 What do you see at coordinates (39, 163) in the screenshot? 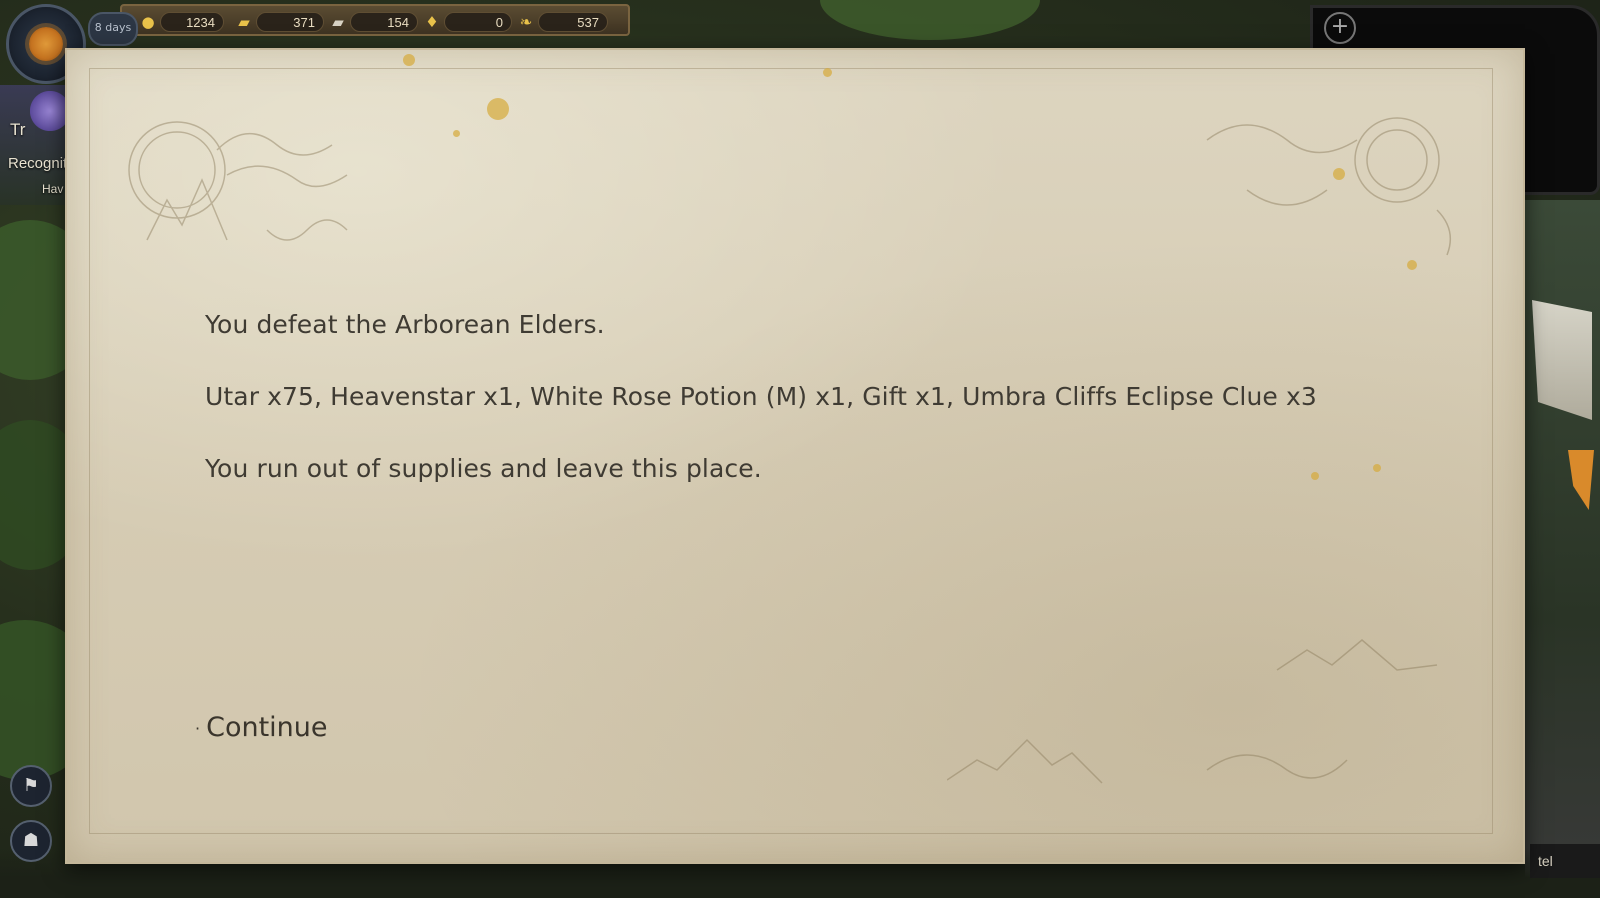
I see `quest-tracker-subtitle: Recogniti` at bounding box center [39, 163].